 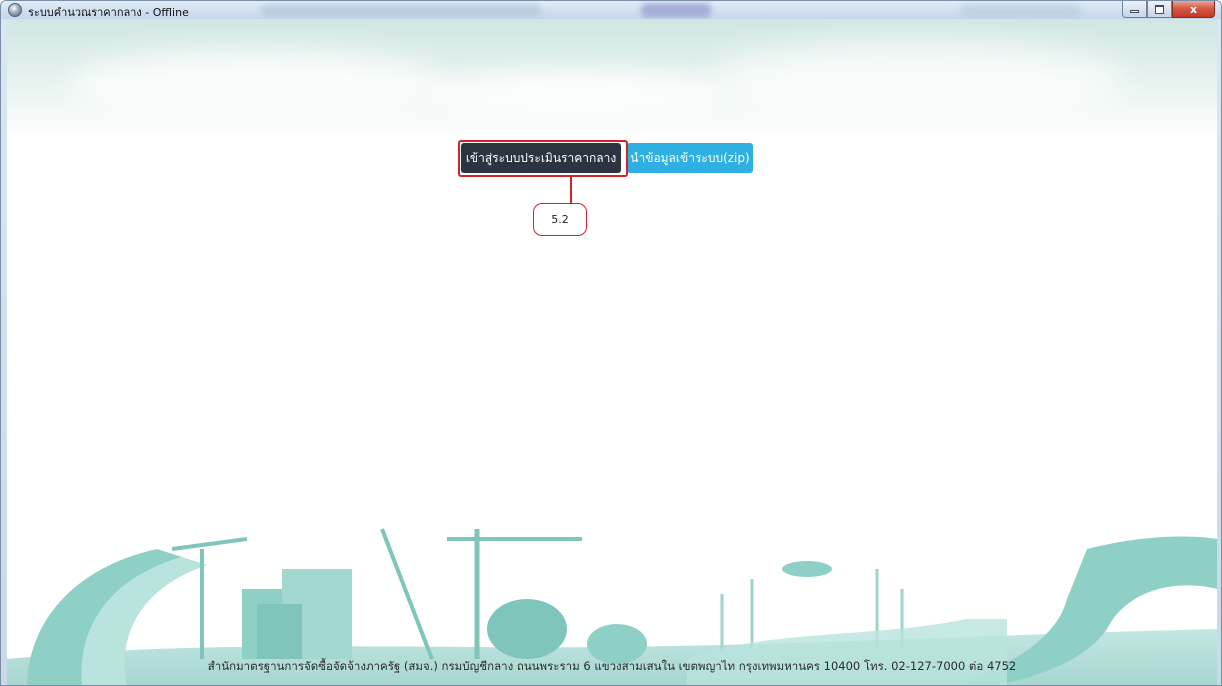 I want to click on import-zip-button: นำข้อมูลเข้าระบบ(zip), so click(x=690, y=158).